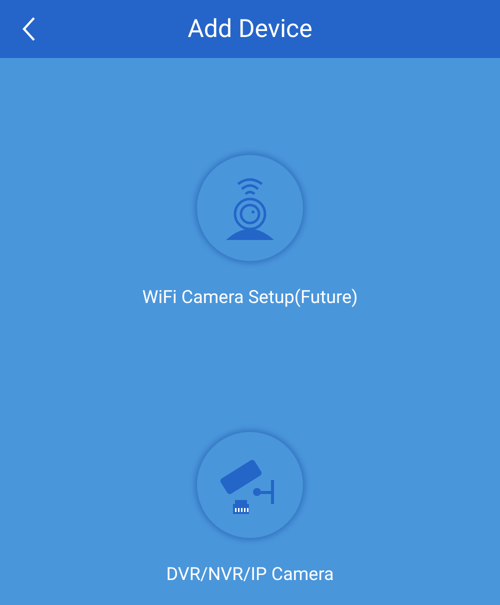 This screenshot has width=500, height=605. I want to click on option-label: DVR/NVR/IP Camera, so click(250, 574).